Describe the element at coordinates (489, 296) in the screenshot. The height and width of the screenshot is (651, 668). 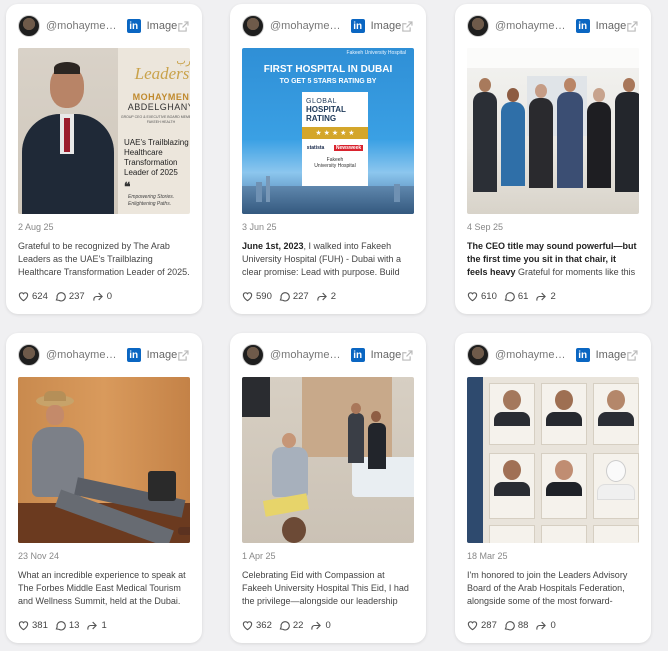
I see `likes-count: 610` at that location.